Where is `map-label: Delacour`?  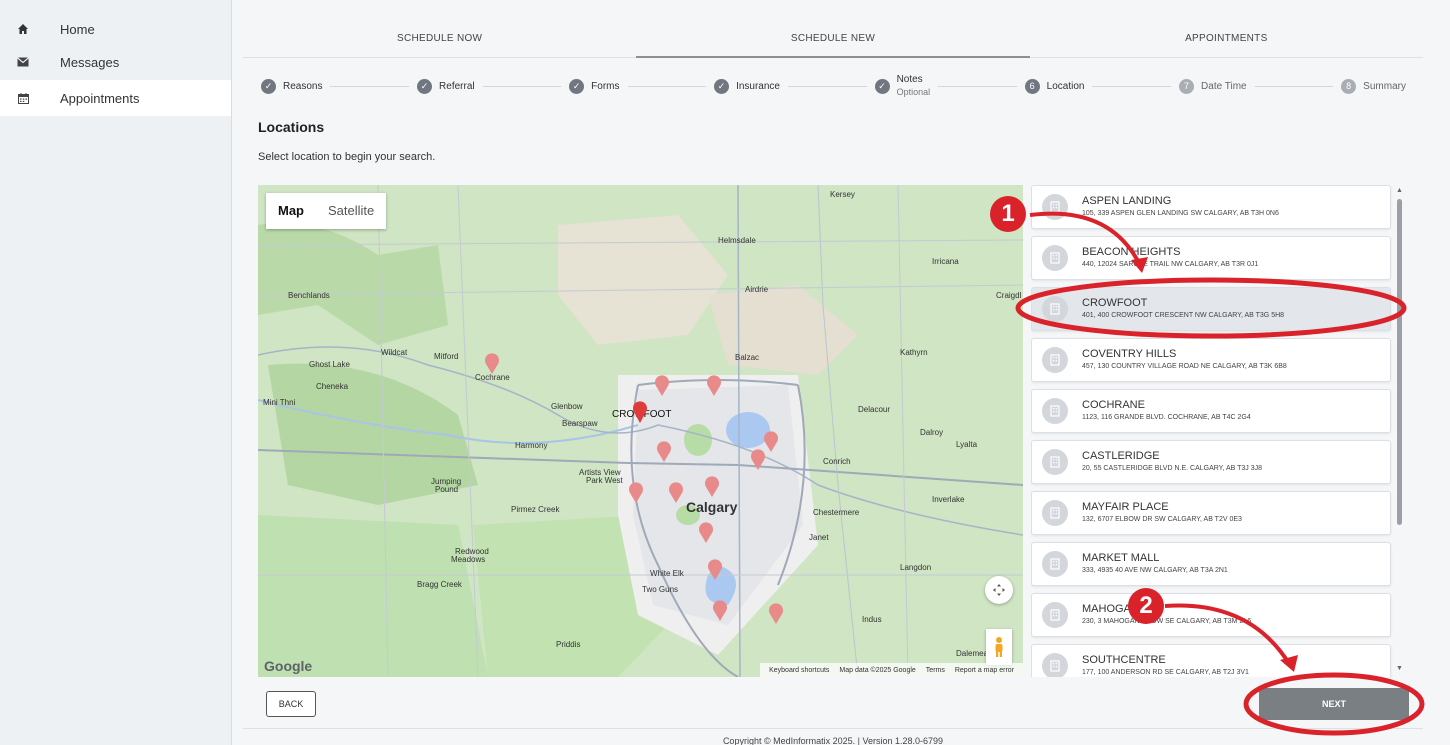
map-label: Delacour is located at coordinates (874, 409).